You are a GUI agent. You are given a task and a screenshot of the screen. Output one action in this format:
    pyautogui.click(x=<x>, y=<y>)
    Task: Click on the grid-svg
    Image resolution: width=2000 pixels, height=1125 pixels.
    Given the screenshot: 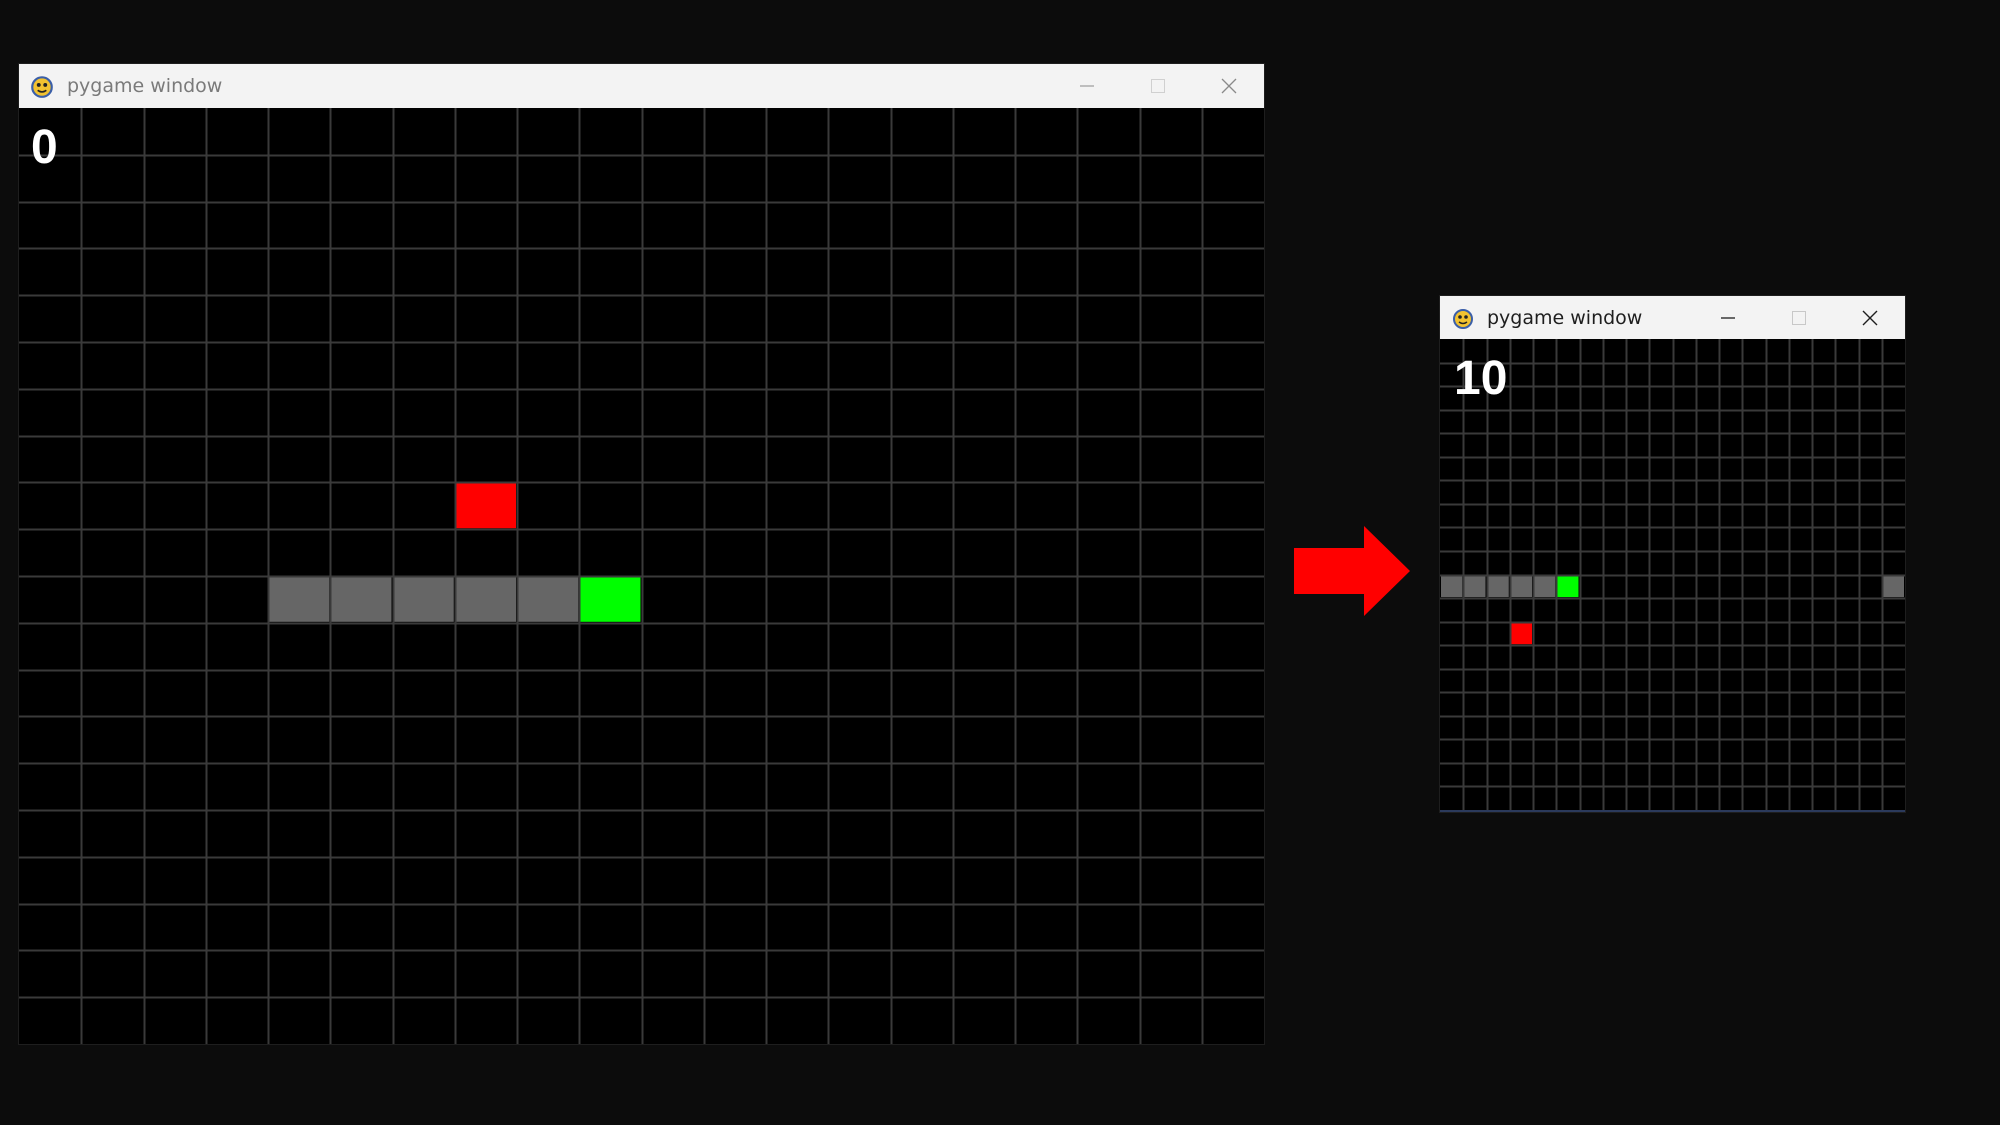 What is the action you would take?
    pyautogui.click(x=1672, y=574)
    